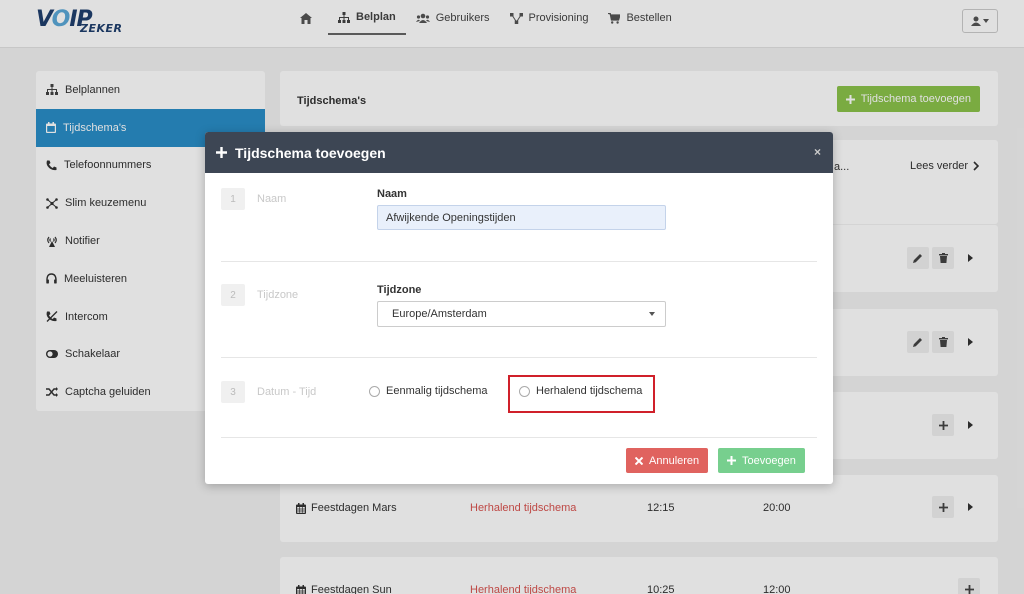 The height and width of the screenshot is (594, 1024). Describe the element at coordinates (639, 460) in the screenshot. I see `close-icon` at that location.